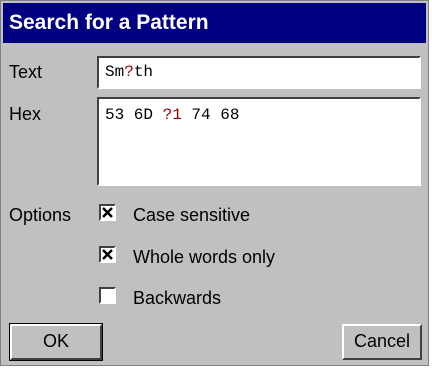 The width and height of the screenshot is (432, 369). What do you see at coordinates (129, 72) in the screenshot?
I see `text-input-value: Sm?th` at bounding box center [129, 72].